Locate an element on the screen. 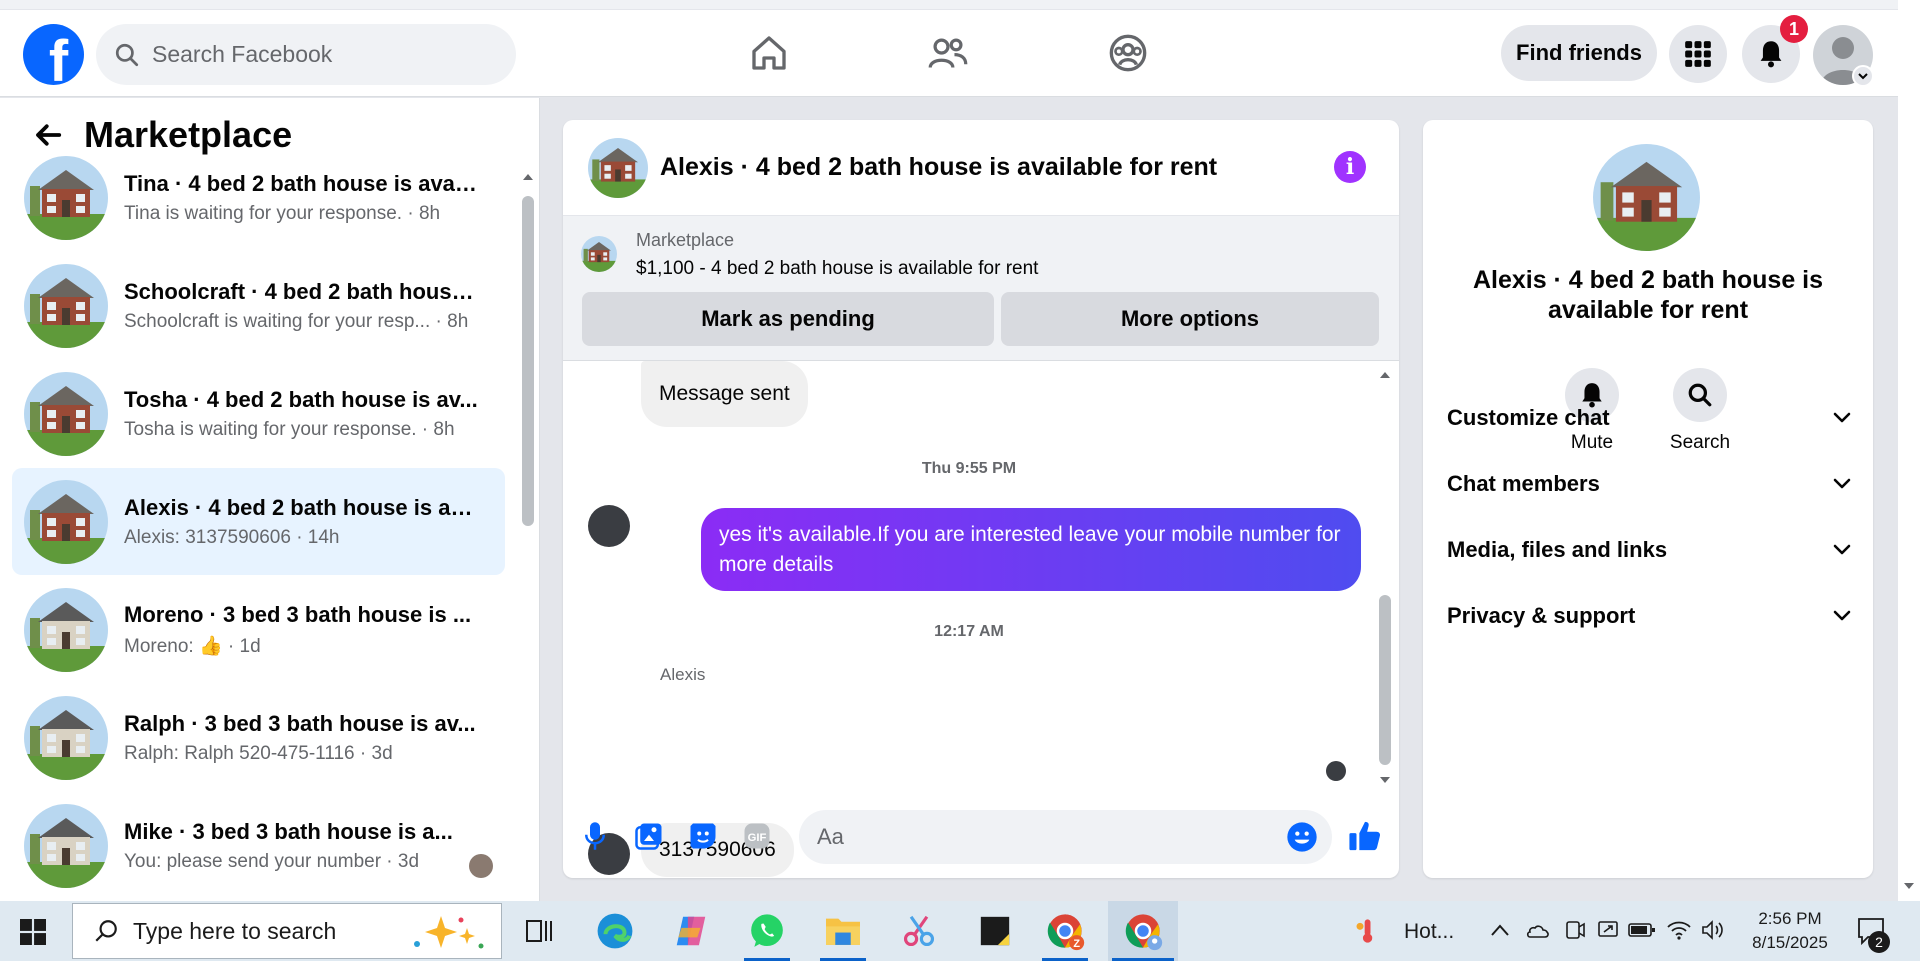 This screenshot has height=961, width=1920. gif-icon: GIF is located at coordinates (757, 836).